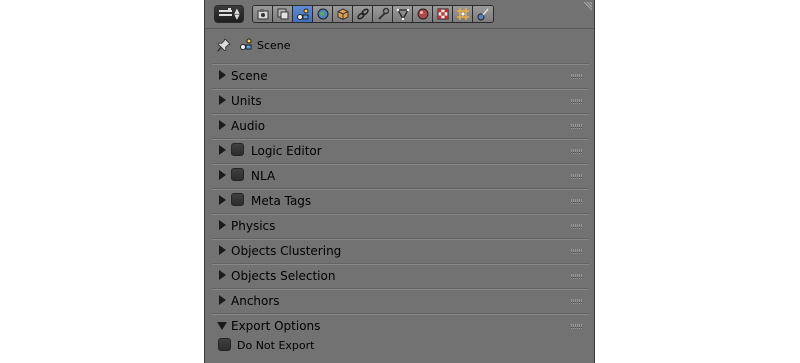  I want to click on context-path: Scene, so click(399, 45).